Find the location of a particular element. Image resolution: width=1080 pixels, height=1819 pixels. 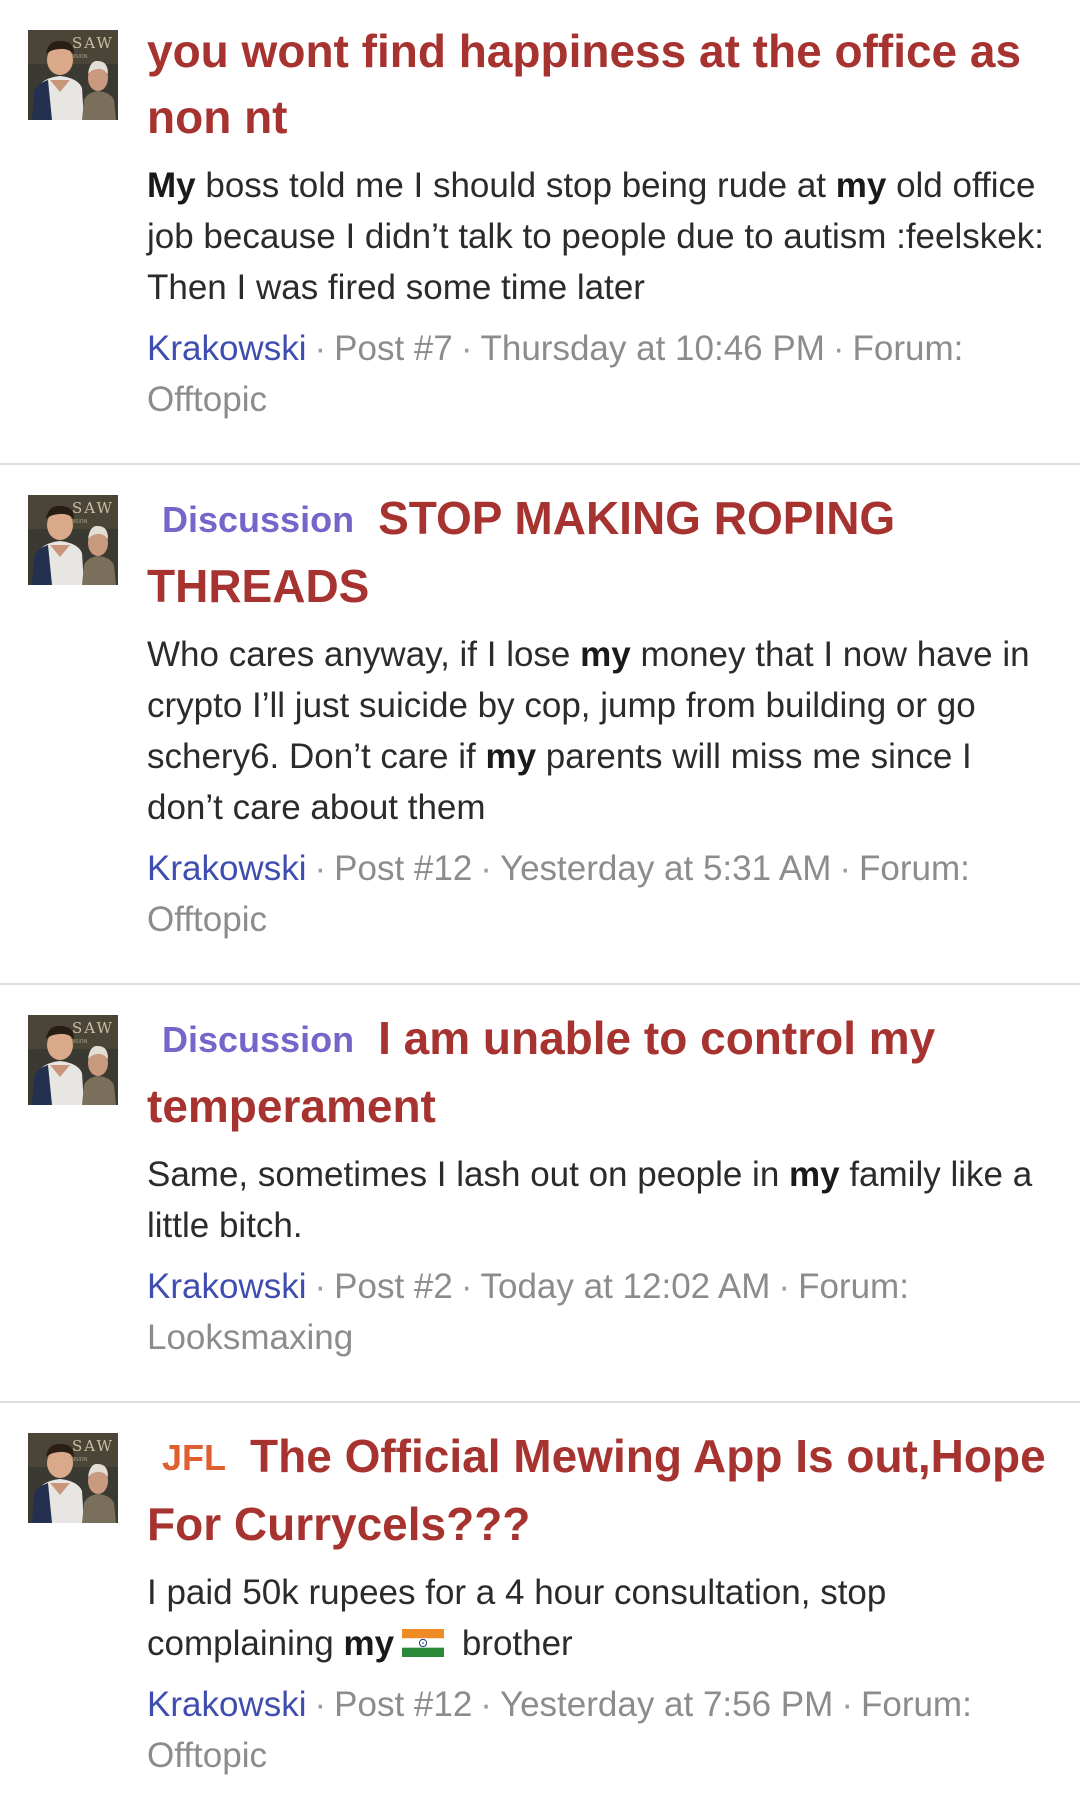

snippet-text: Same, sometimes I lash out on people in is located at coordinates (468, 1174).